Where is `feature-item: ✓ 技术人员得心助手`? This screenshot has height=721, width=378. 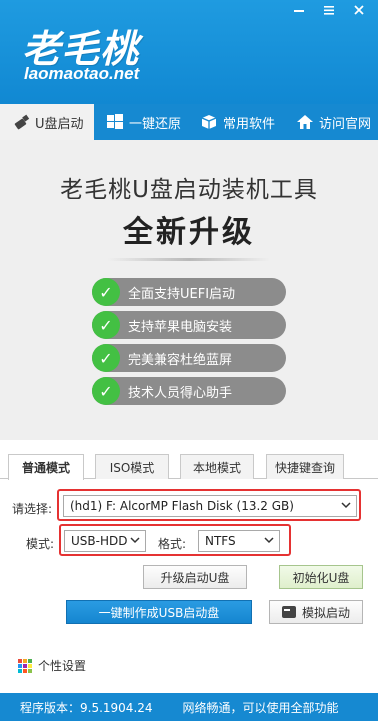 feature-item: ✓ 技术人员得心助手 is located at coordinates (189, 391).